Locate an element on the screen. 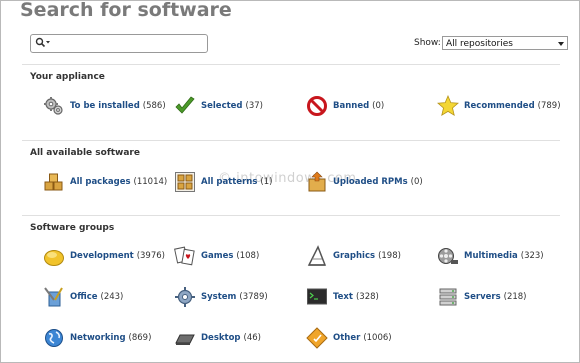 Image resolution: width=580 pixels, height=363 pixels. category-label: Games is located at coordinates (217, 256).